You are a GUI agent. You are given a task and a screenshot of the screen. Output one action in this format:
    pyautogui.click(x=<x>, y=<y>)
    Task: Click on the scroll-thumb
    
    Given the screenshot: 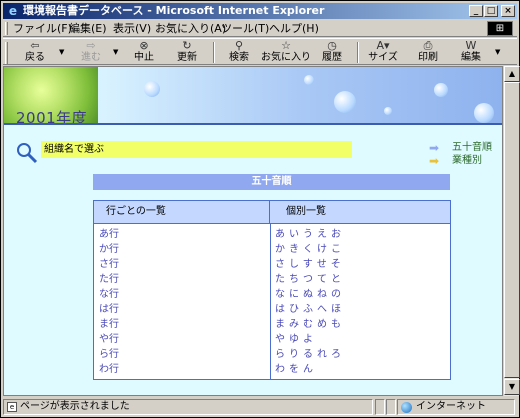 What is the action you would take?
    pyautogui.click(x=512, y=230)
    